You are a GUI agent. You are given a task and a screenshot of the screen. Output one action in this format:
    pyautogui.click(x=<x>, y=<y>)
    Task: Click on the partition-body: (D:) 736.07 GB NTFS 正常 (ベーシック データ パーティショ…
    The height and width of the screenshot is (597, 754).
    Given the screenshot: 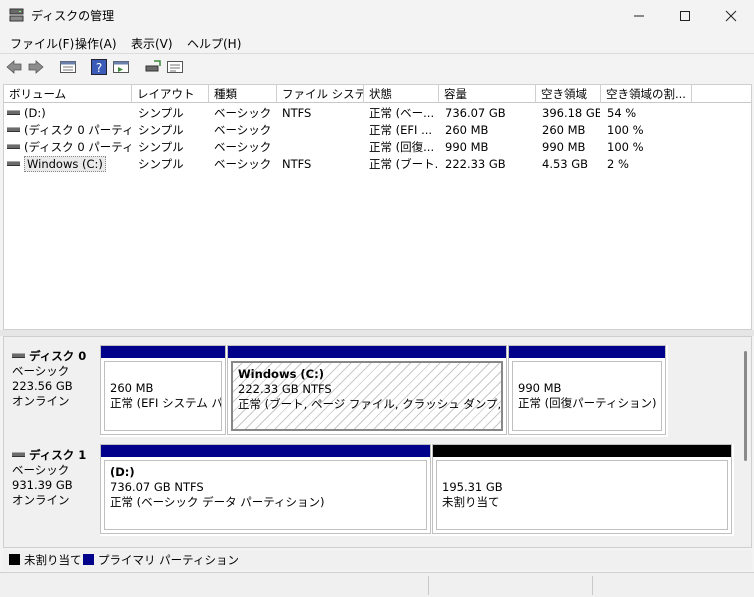 What is the action you would take?
    pyautogui.click(x=265, y=495)
    